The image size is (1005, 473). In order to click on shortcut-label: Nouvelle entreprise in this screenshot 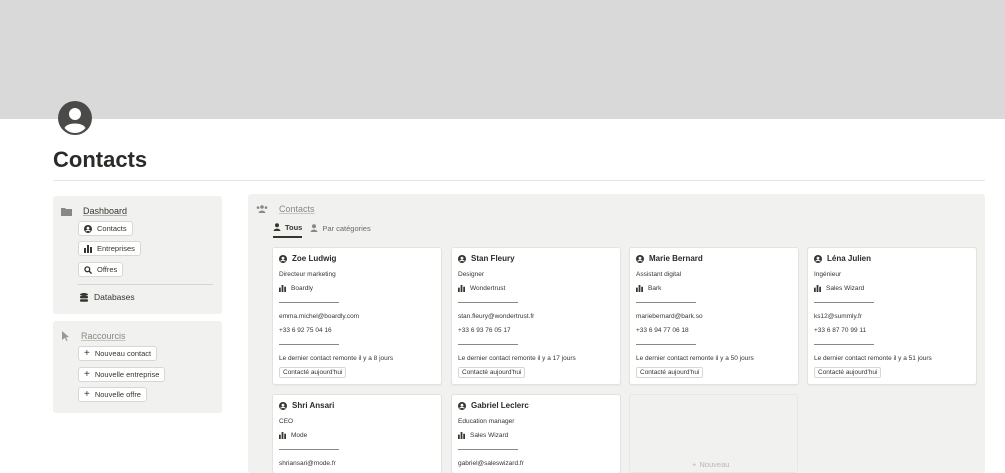, I will do `click(127, 374)`.